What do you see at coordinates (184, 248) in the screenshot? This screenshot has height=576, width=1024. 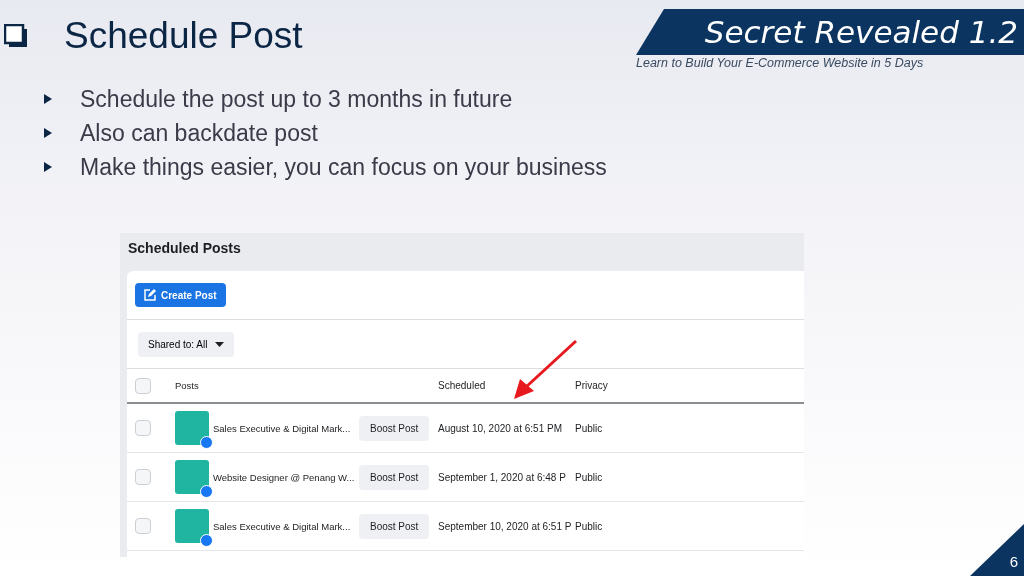 I see `page-heading: Scheduled Posts` at bounding box center [184, 248].